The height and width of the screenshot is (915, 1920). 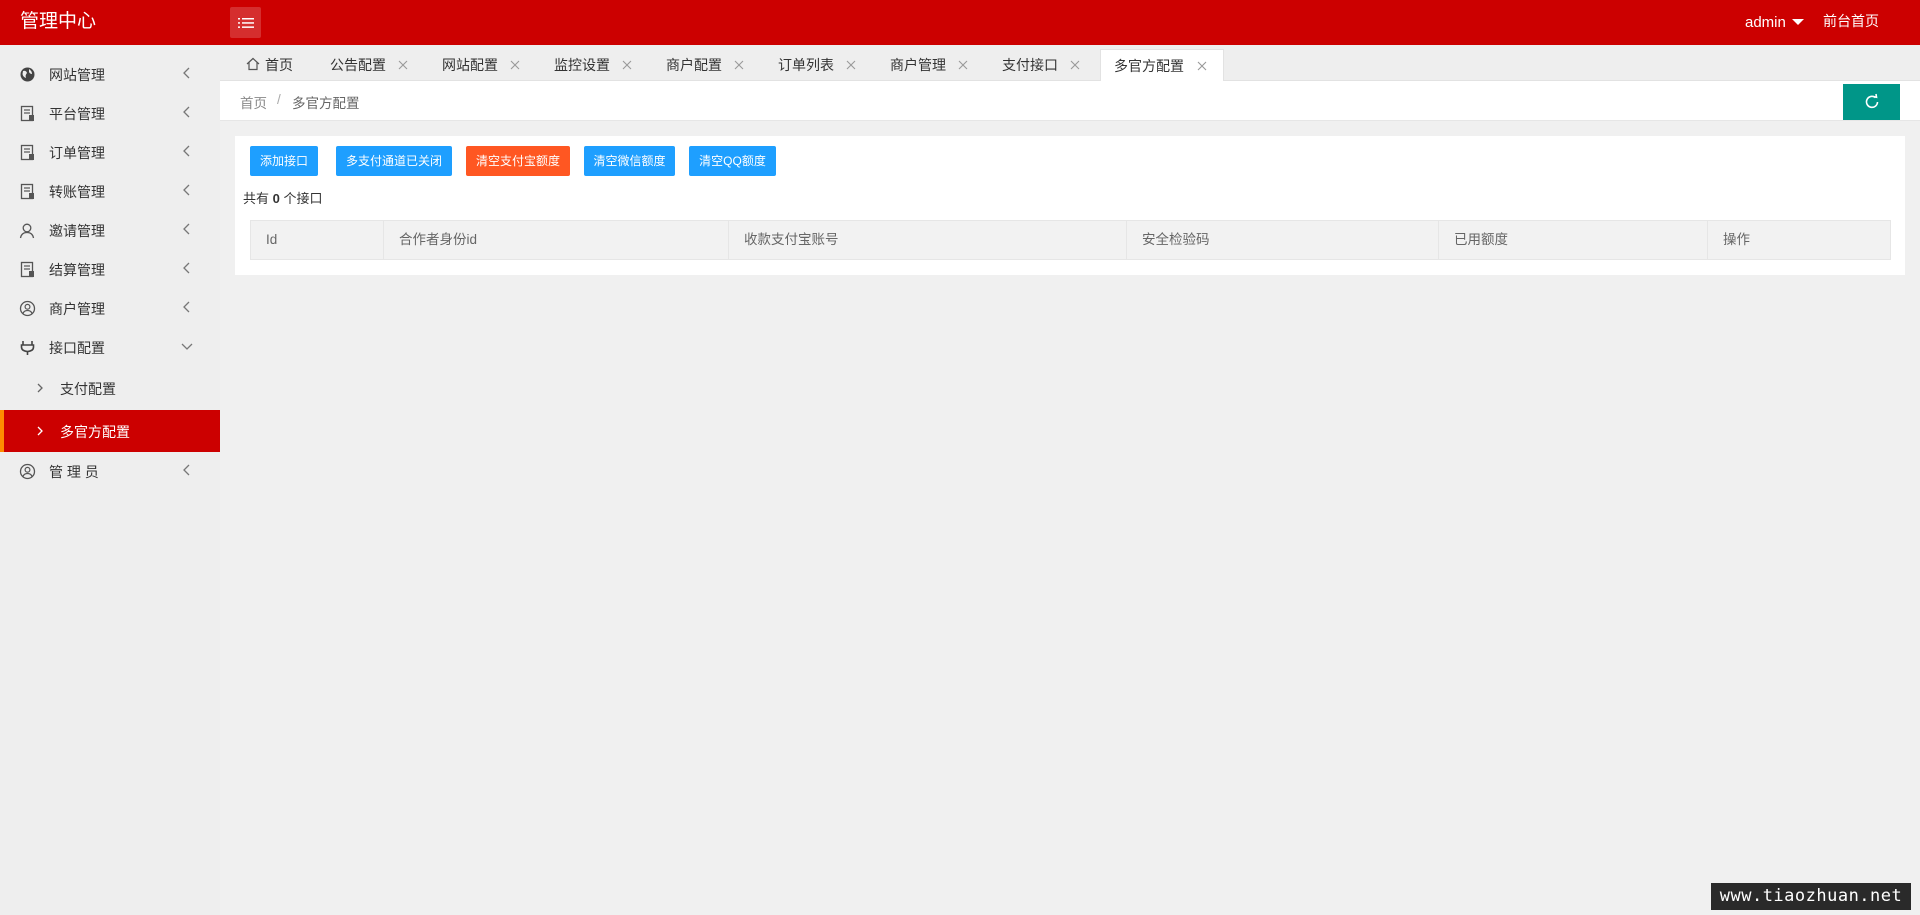 I want to click on tab-label: 首页, so click(x=279, y=65).